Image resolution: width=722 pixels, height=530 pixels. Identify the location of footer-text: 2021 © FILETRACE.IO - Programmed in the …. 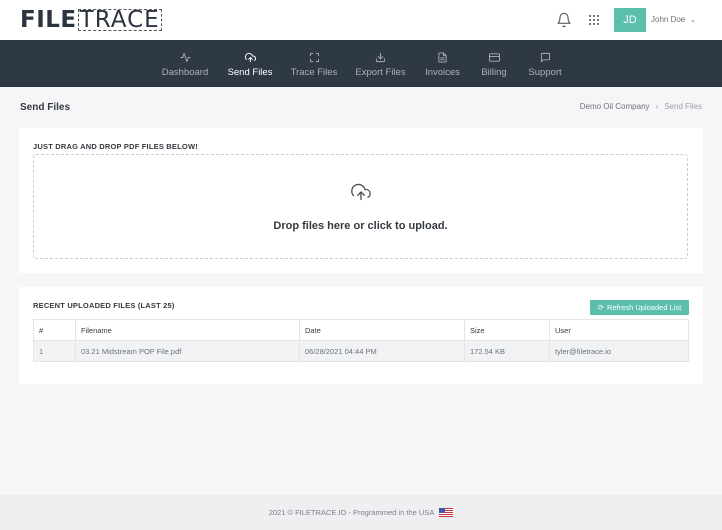
(351, 512).